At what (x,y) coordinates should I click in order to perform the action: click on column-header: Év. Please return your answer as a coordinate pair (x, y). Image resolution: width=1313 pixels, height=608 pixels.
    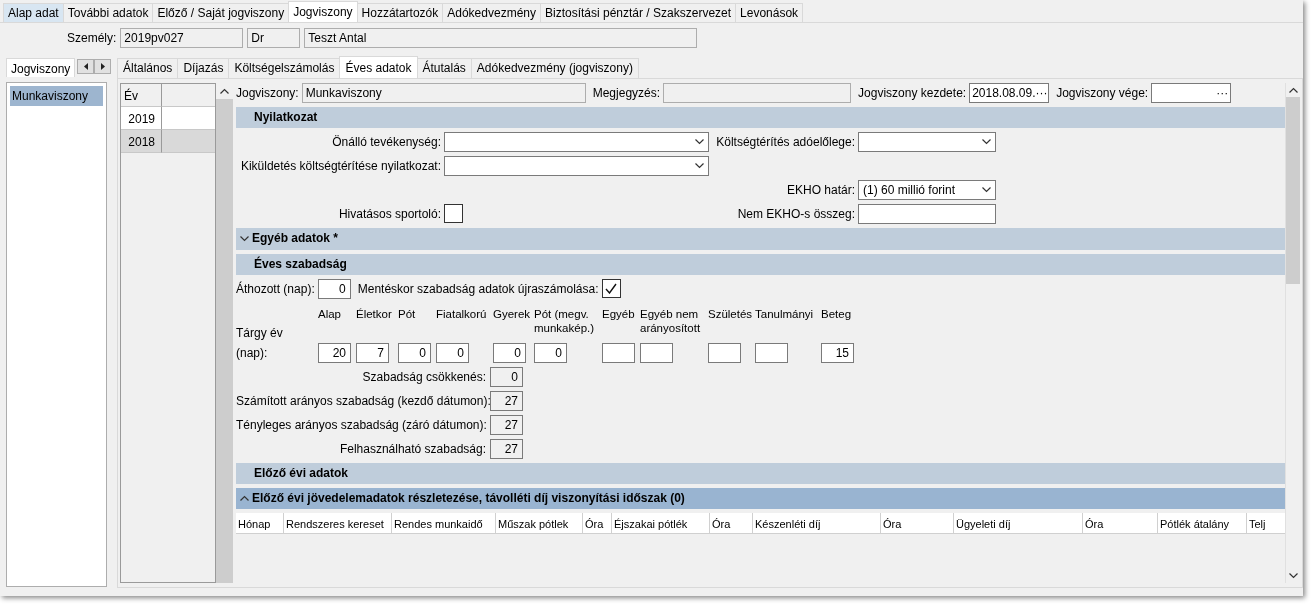
    Looking at the image, I should click on (141, 95).